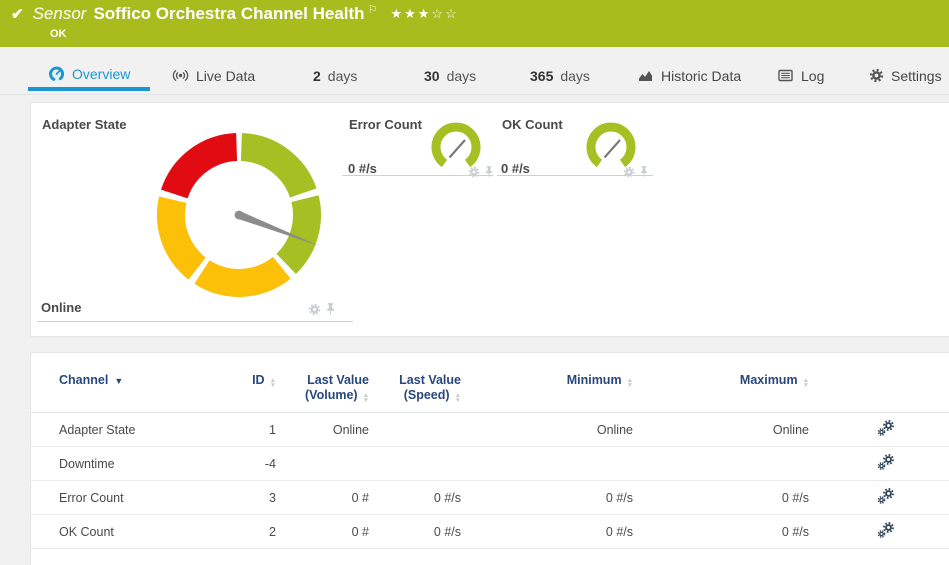 Image resolution: width=949 pixels, height=565 pixels. What do you see at coordinates (542, 75) in the screenshot?
I see `tab-number: 365` at bounding box center [542, 75].